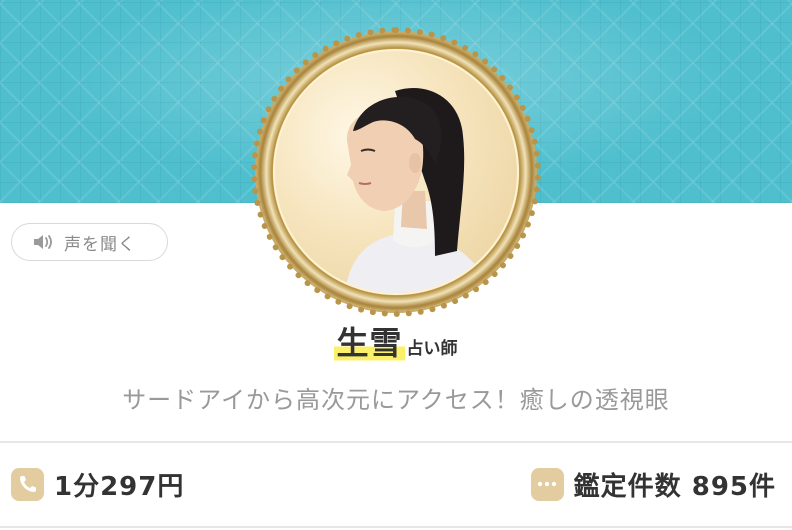  I want to click on title-suffix: 占い師, so click(432, 349).